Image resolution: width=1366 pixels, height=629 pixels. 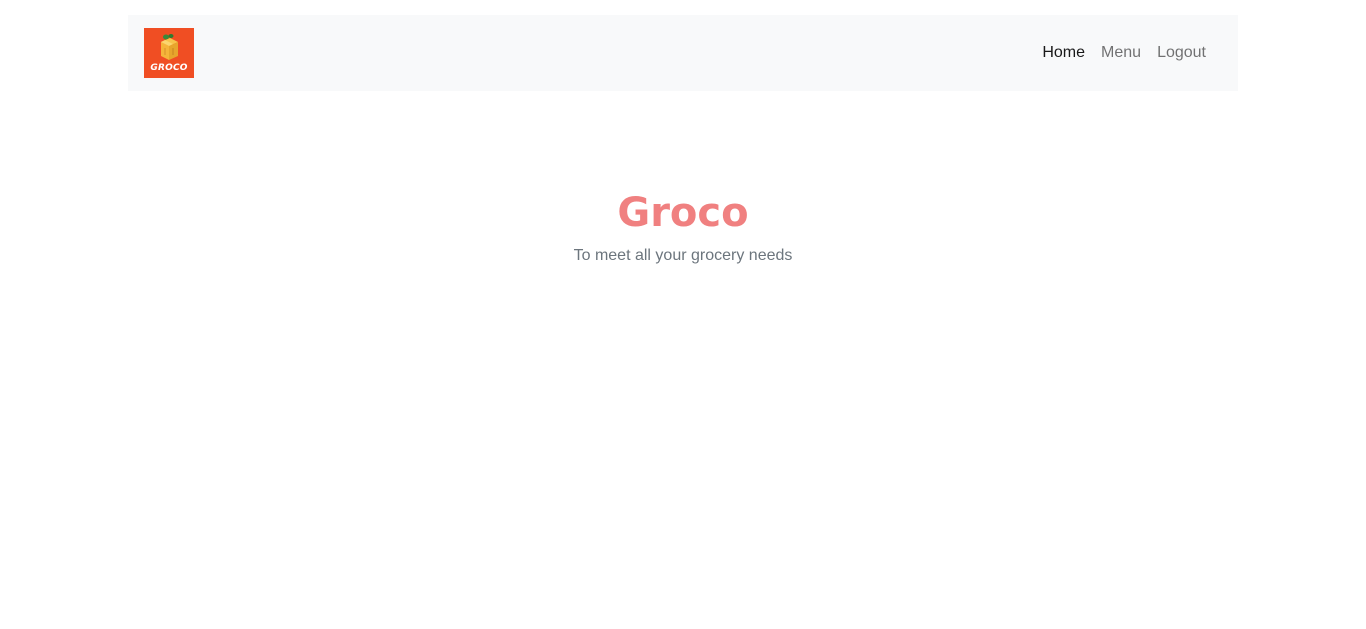 I want to click on nav-links: Home Menu Logout, so click(x=1124, y=53).